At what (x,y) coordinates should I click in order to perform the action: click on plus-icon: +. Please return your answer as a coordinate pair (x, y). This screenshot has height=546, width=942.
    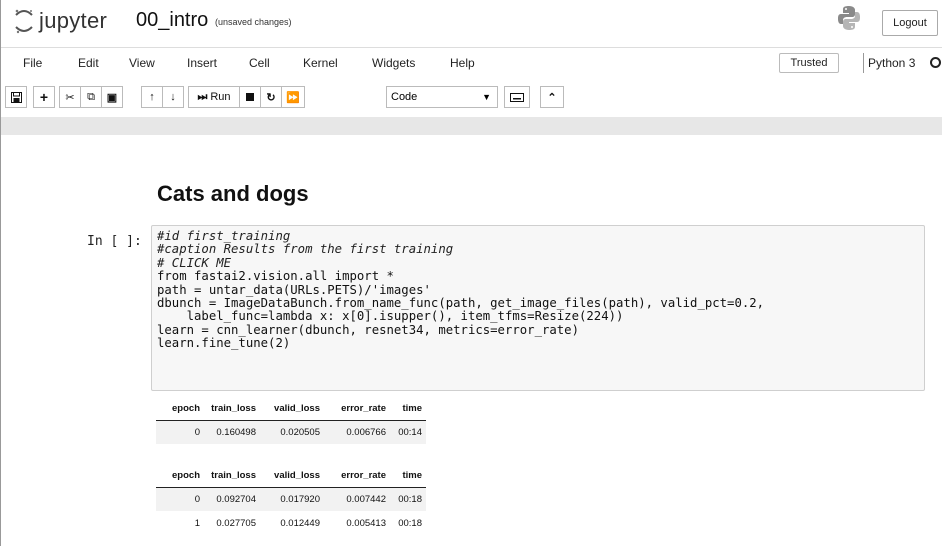
    Looking at the image, I should click on (44, 97).